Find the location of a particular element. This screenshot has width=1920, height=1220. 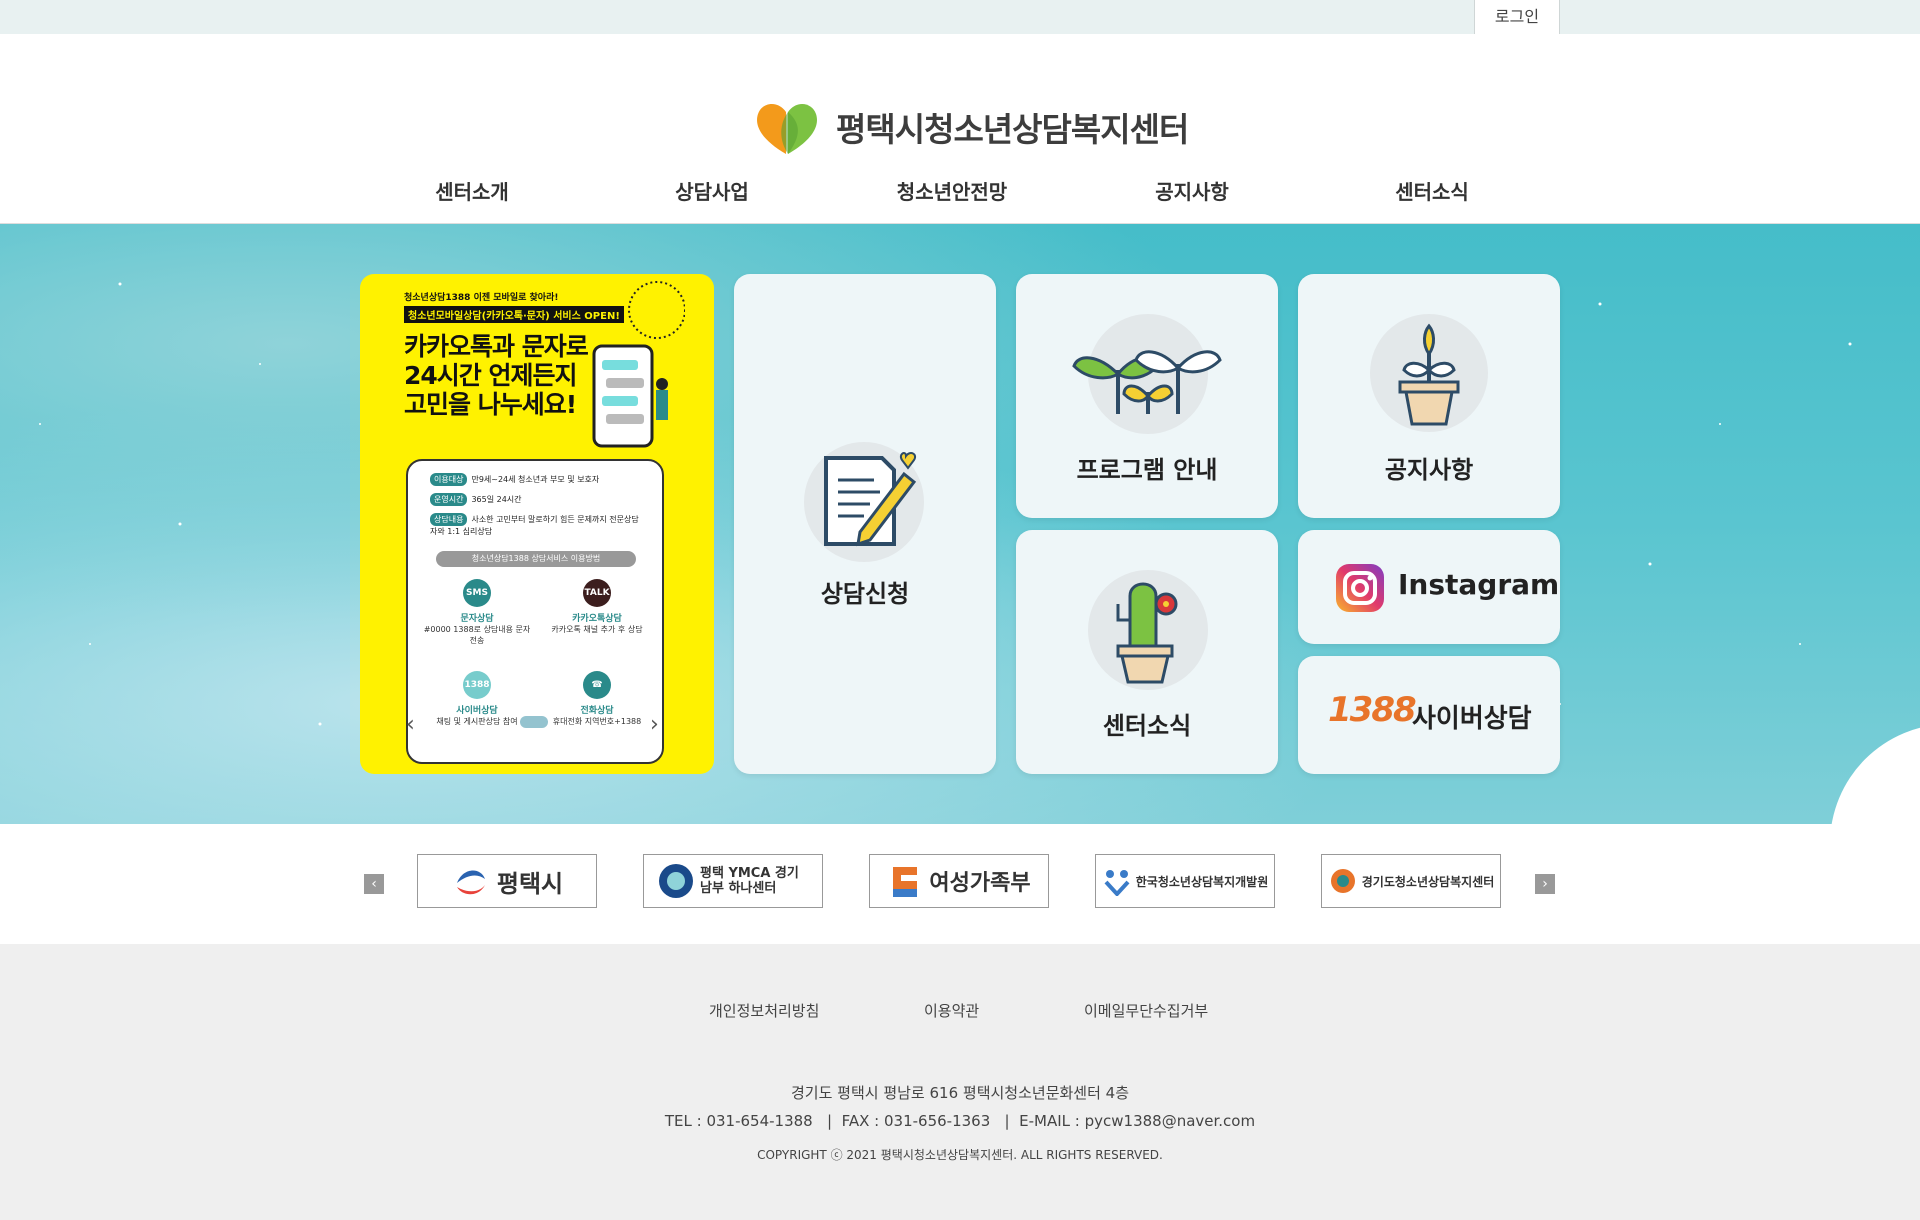

service-cyber: 1388 사이버상담 채팅 및 게시판상담 참여 is located at coordinates (477, 699).